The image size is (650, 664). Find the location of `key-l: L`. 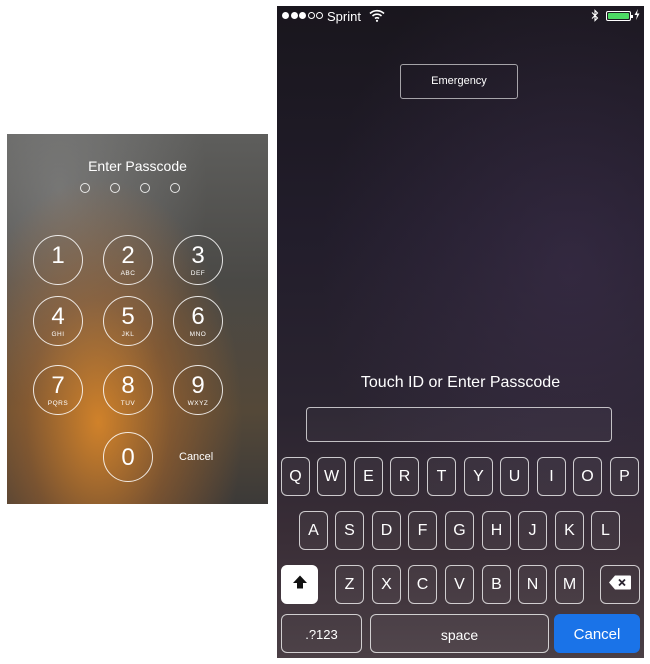

key-l: L is located at coordinates (605, 530).